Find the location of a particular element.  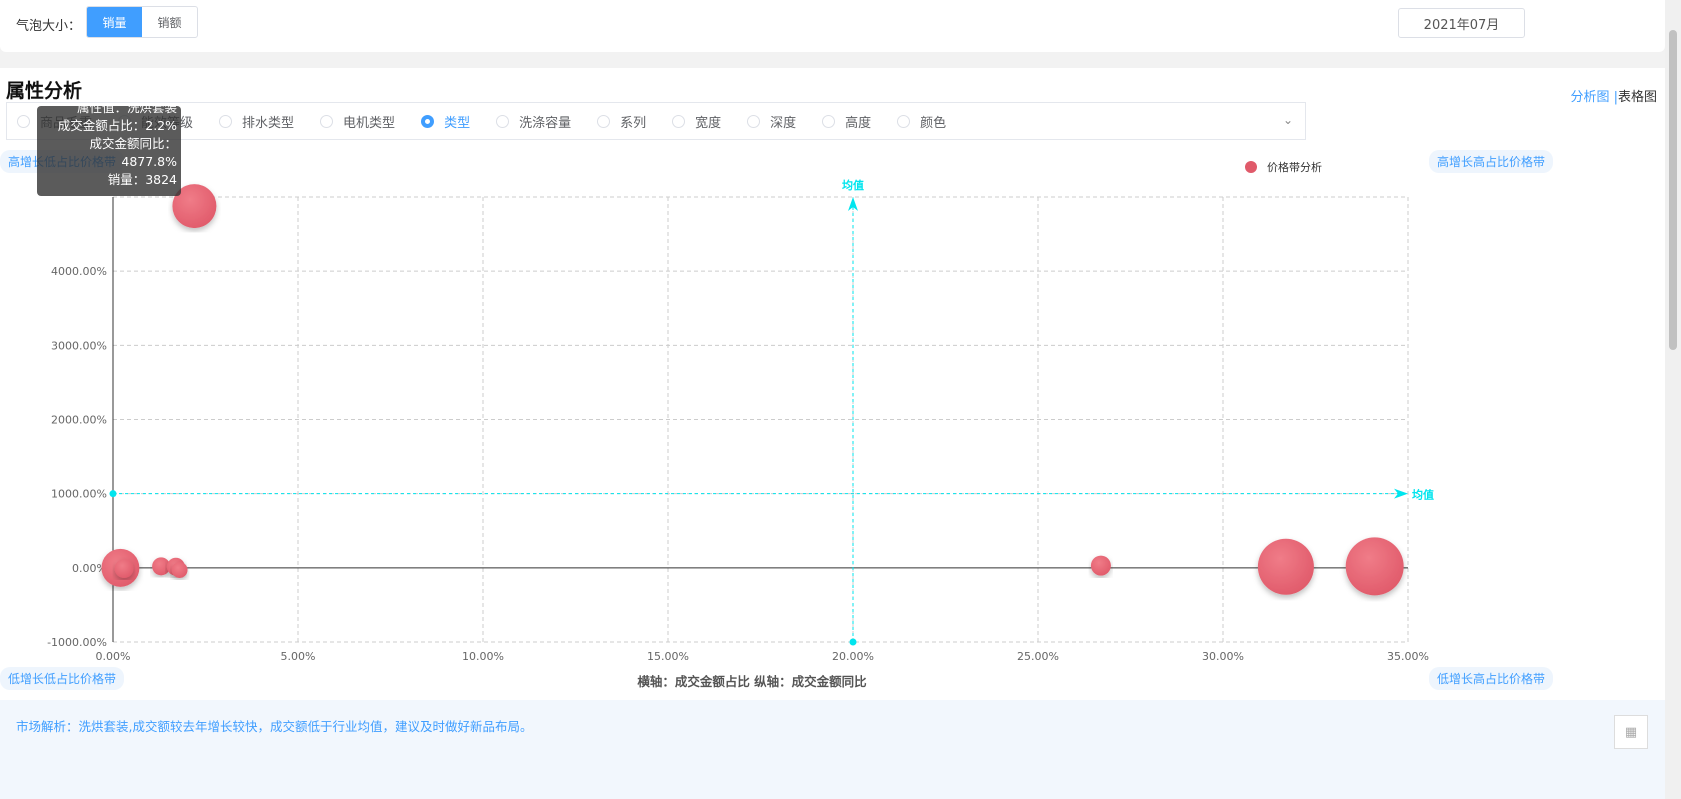

x-tick-label: 5.00% is located at coordinates (298, 656).